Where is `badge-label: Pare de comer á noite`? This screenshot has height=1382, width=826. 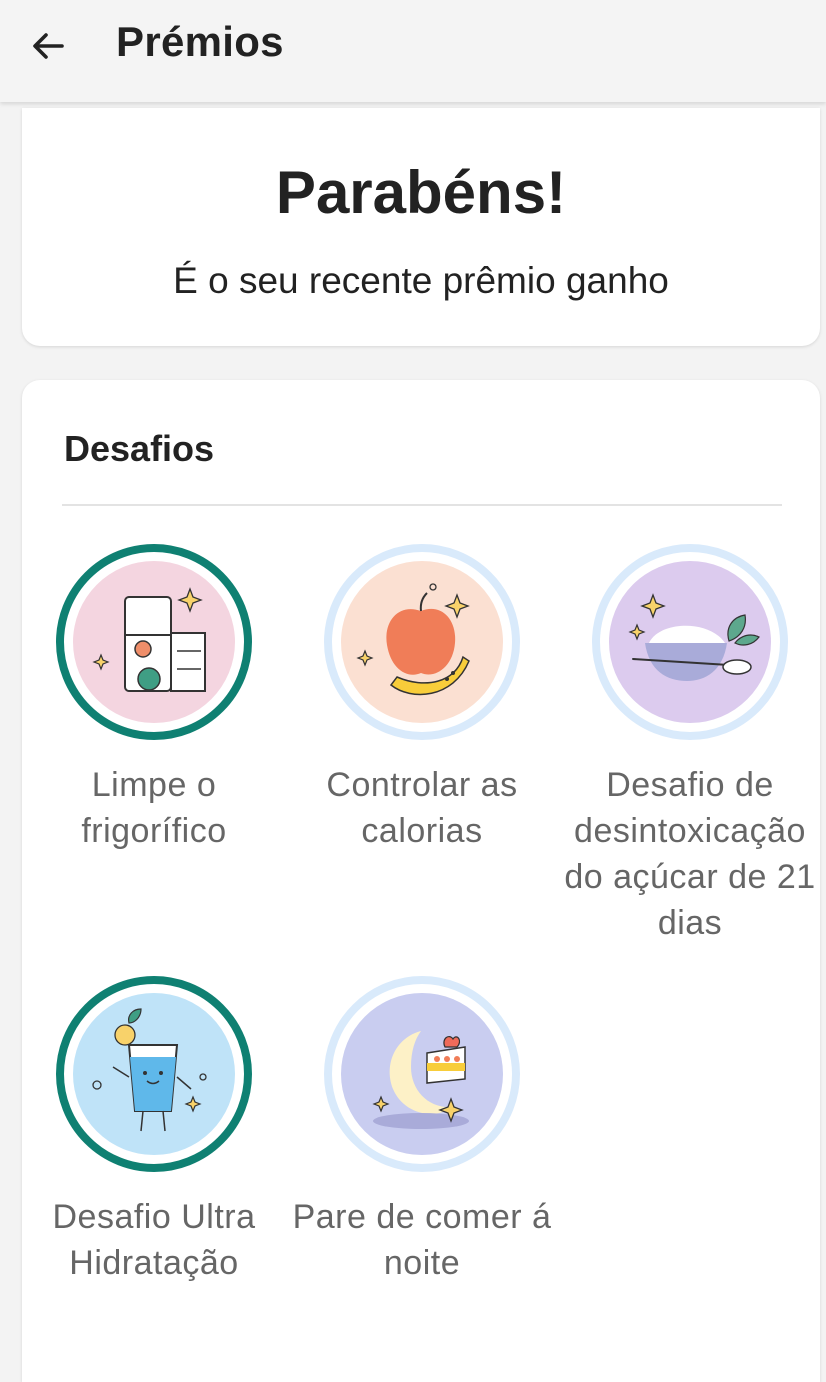 badge-label: Pare de comer á noite is located at coordinates (422, 1240).